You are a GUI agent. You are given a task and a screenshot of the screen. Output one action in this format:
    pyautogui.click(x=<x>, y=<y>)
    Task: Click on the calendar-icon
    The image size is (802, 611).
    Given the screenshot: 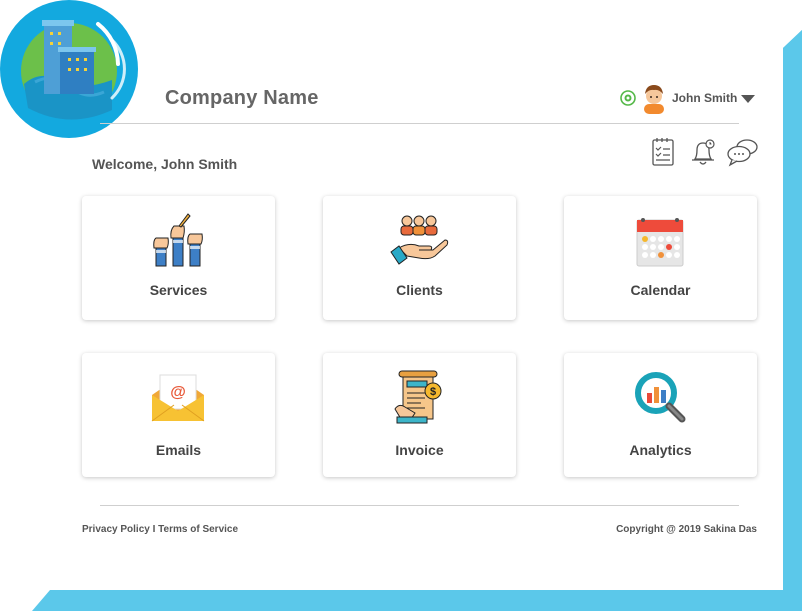 What is the action you would take?
    pyautogui.click(x=660, y=242)
    